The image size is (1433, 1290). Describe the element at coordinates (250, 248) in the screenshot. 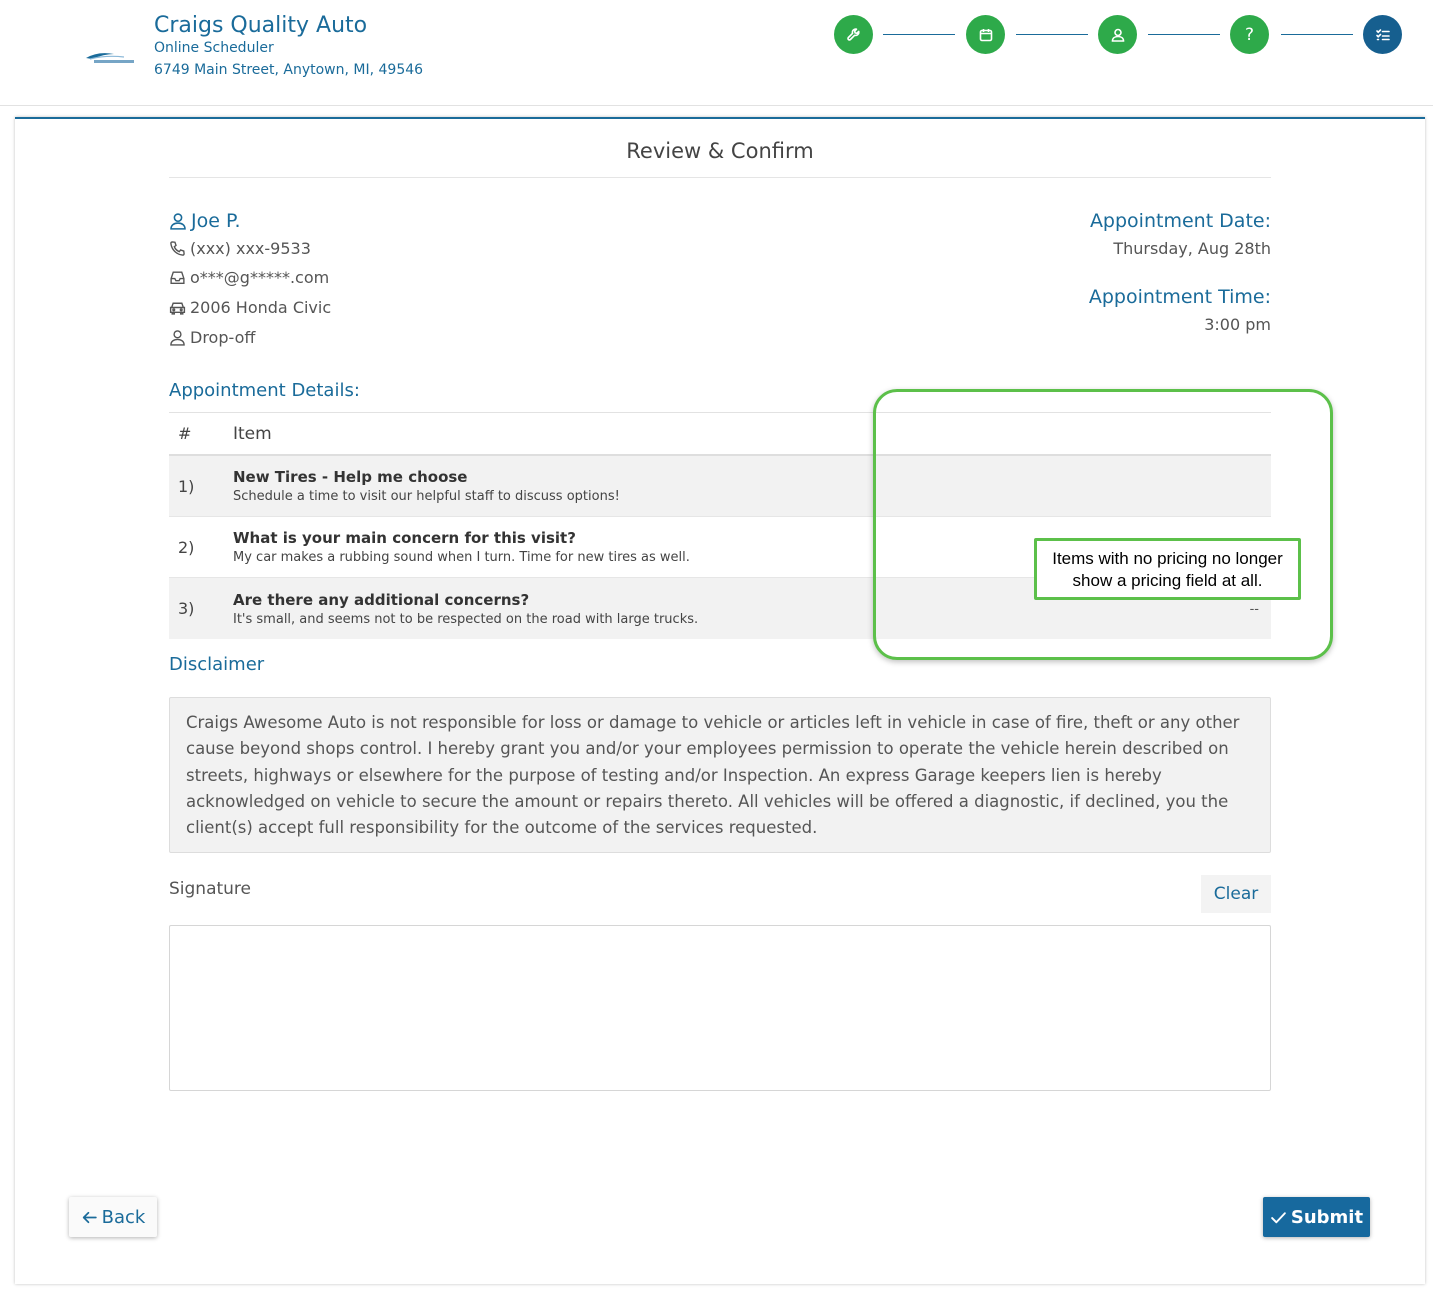

I see `customer-phone: (xxx) xxx-9533` at that location.